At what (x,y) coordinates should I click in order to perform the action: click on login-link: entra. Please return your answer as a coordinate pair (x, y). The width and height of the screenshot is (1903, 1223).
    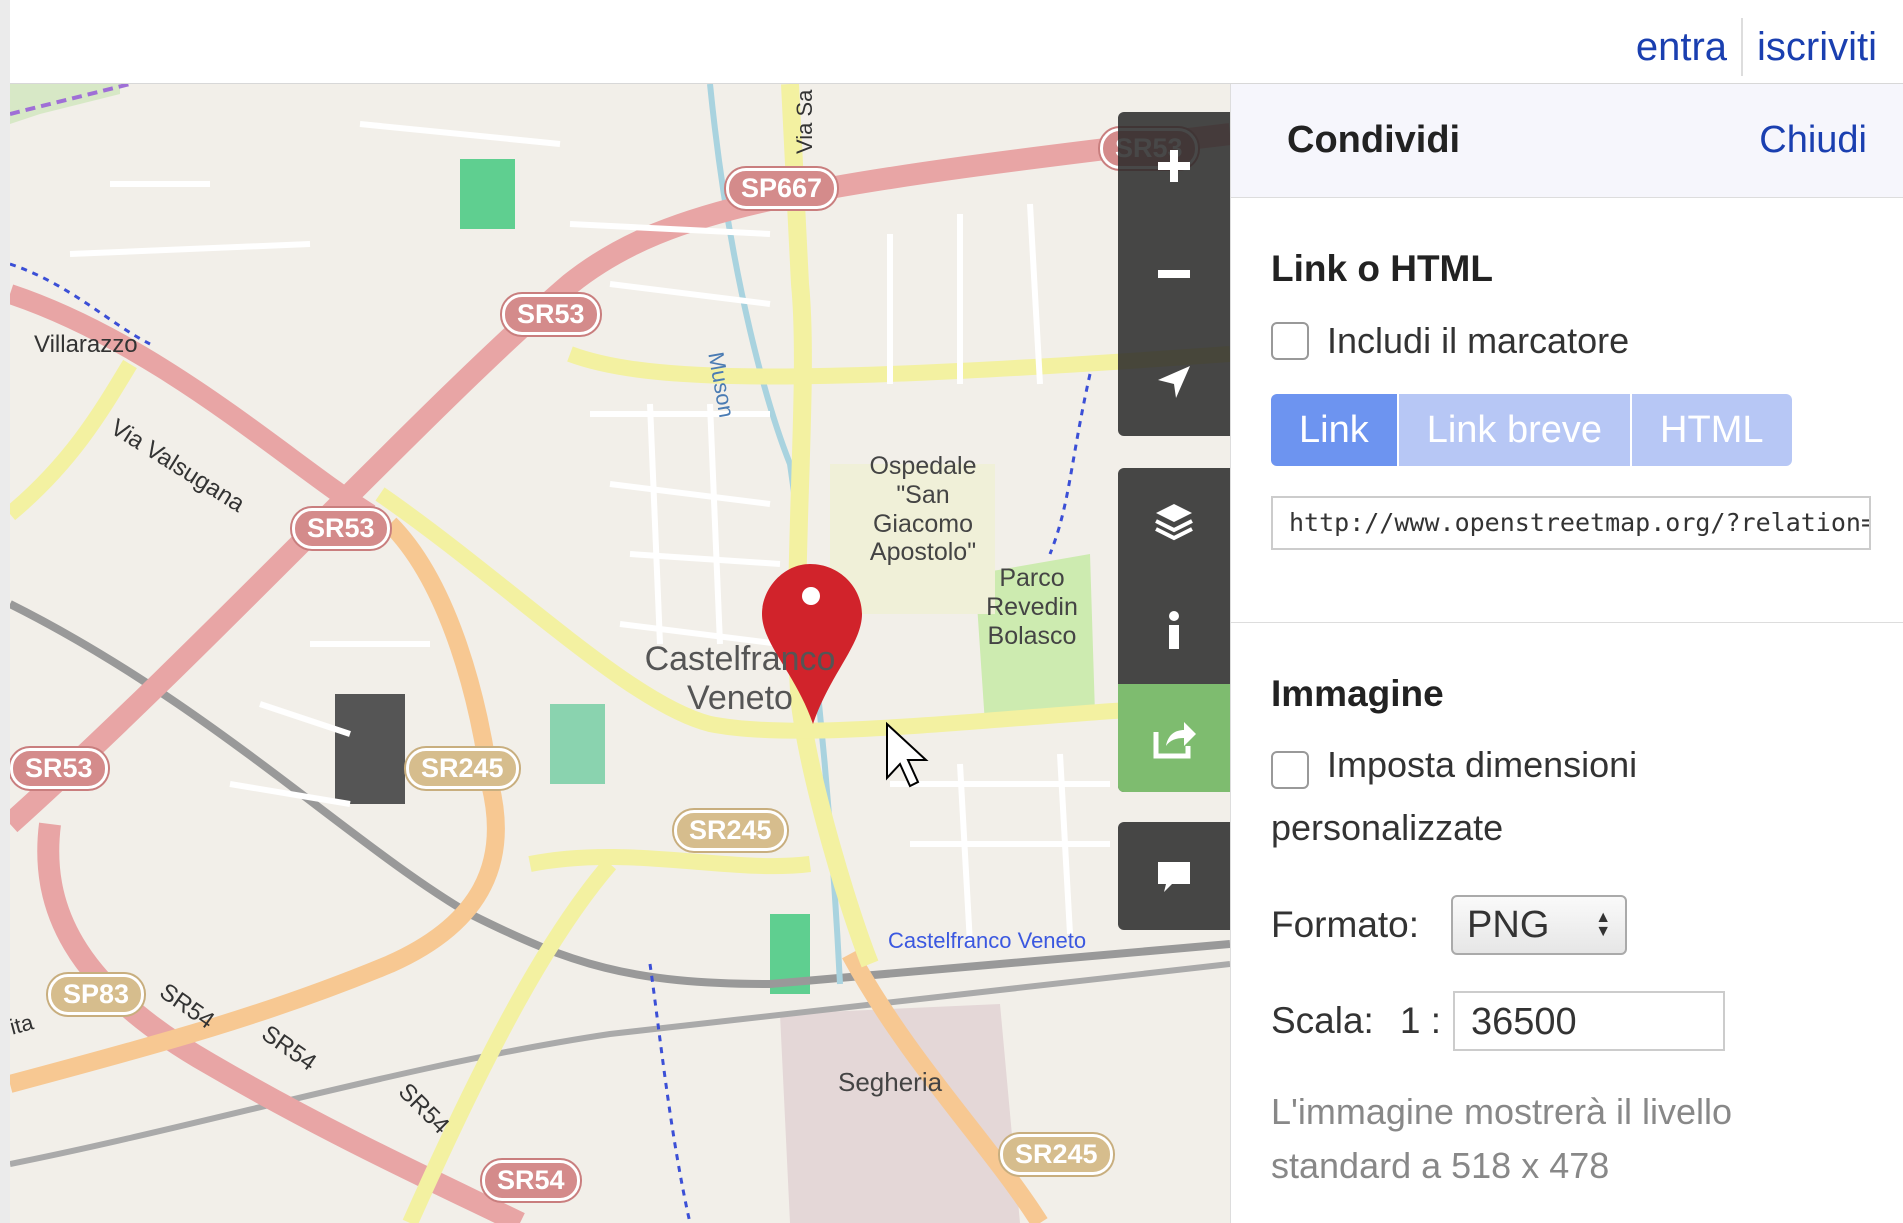
    Looking at the image, I should click on (1681, 47).